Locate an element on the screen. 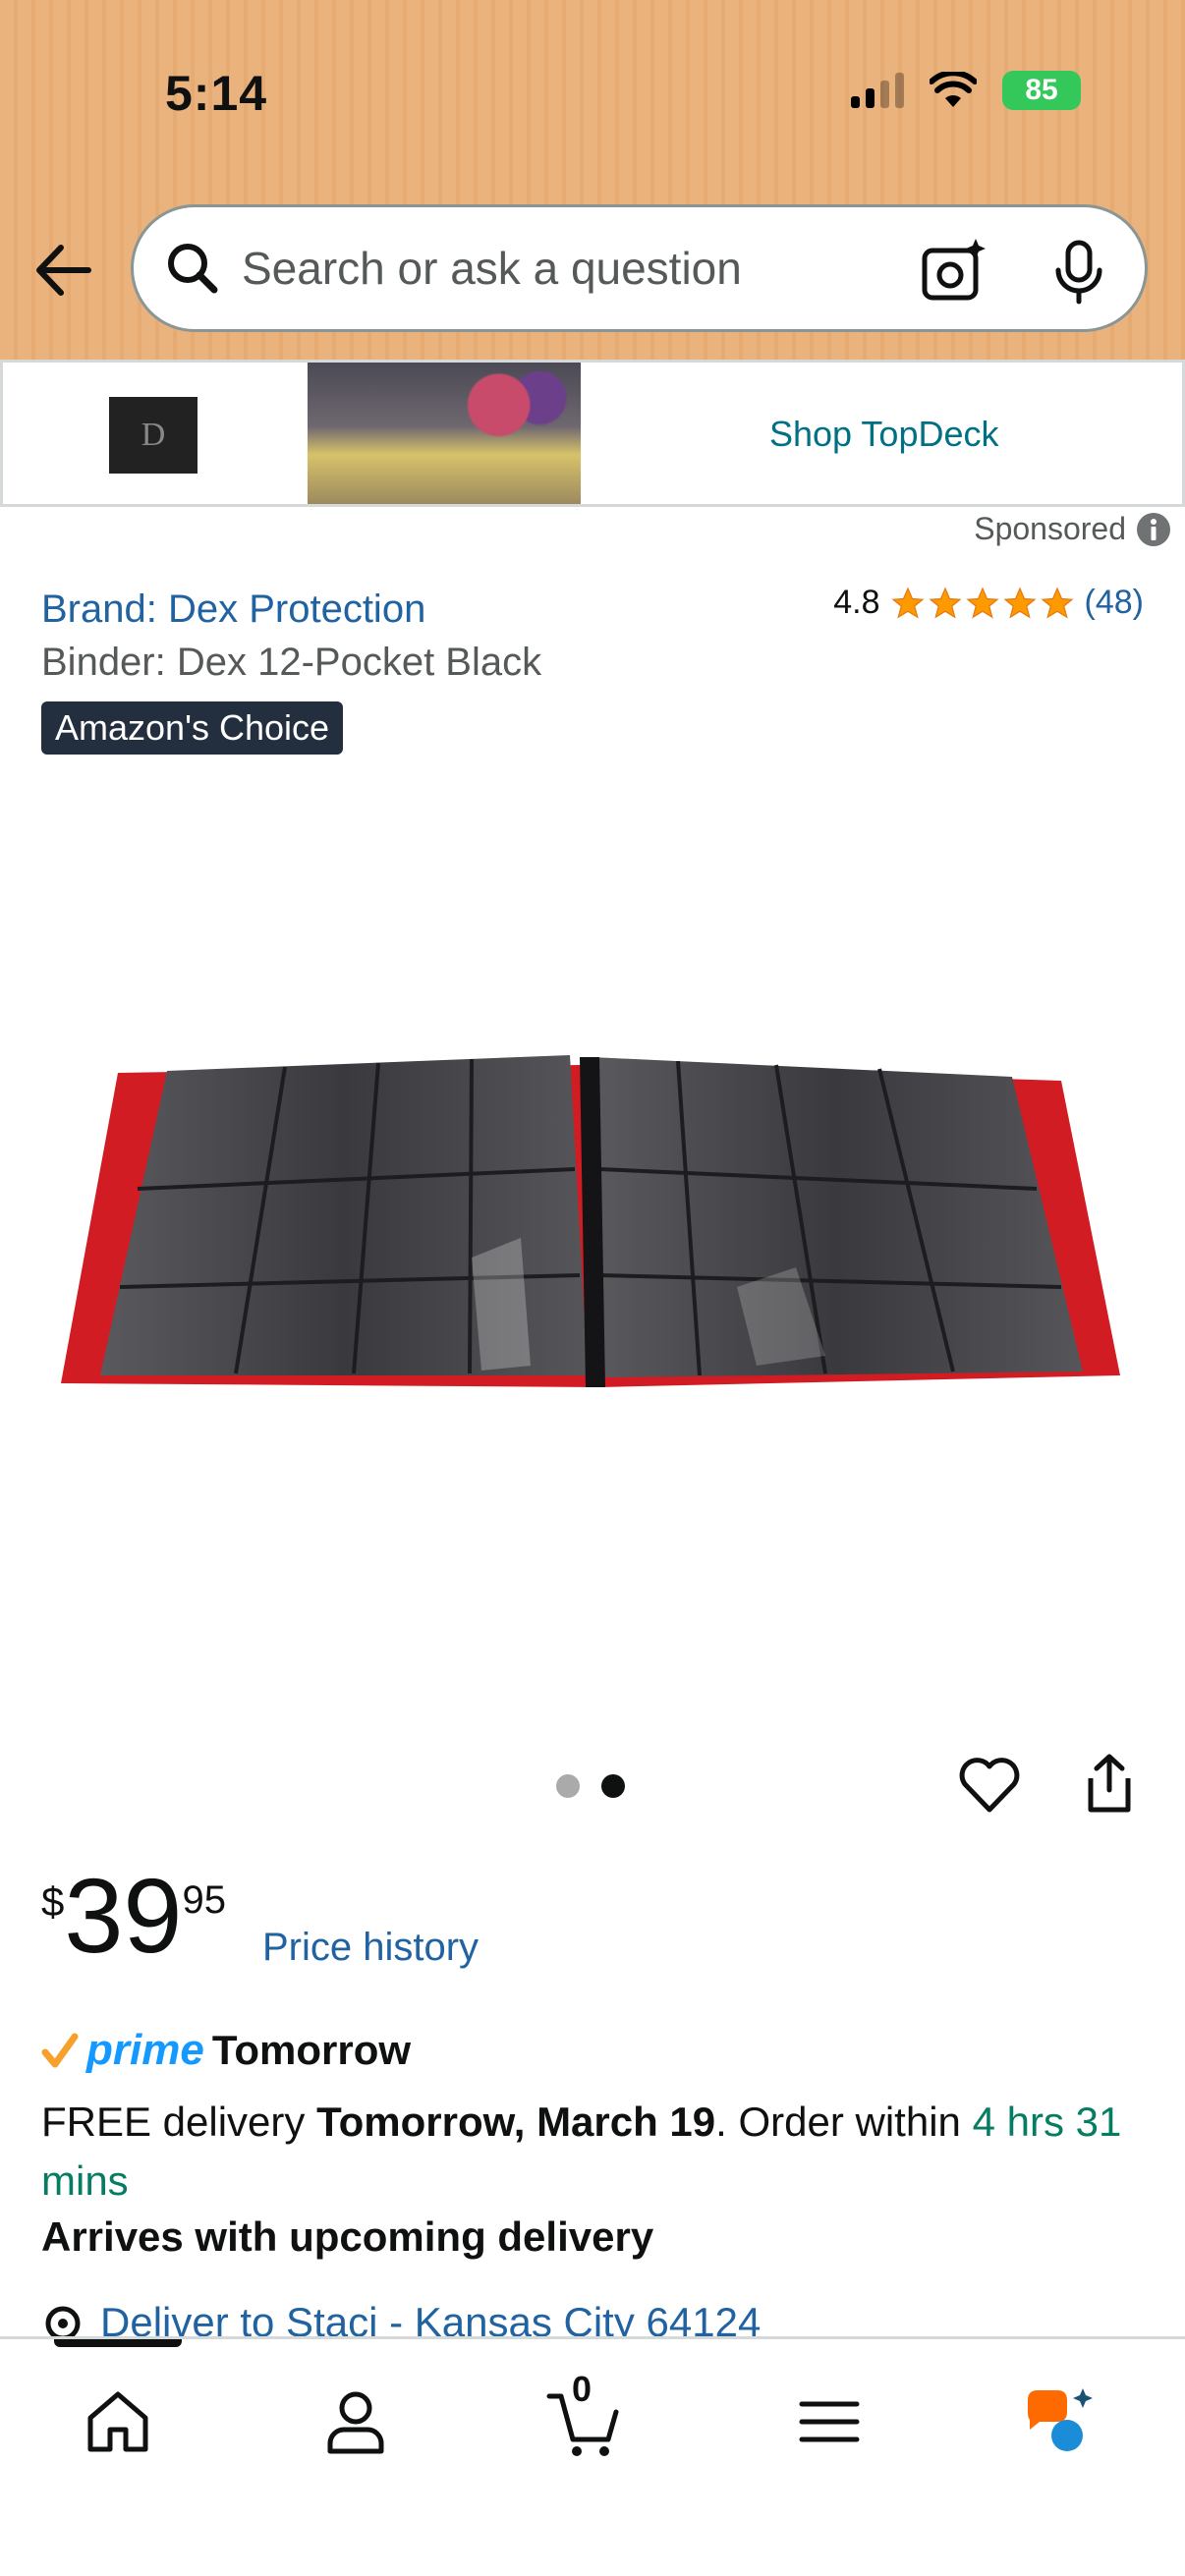 The image size is (1185, 2576). sponsored-banner: D Shop TopDeck is located at coordinates (592, 433).